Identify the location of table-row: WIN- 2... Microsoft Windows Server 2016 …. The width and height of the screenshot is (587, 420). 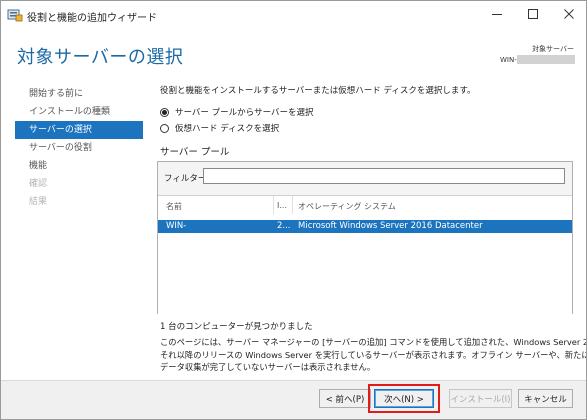
(365, 226).